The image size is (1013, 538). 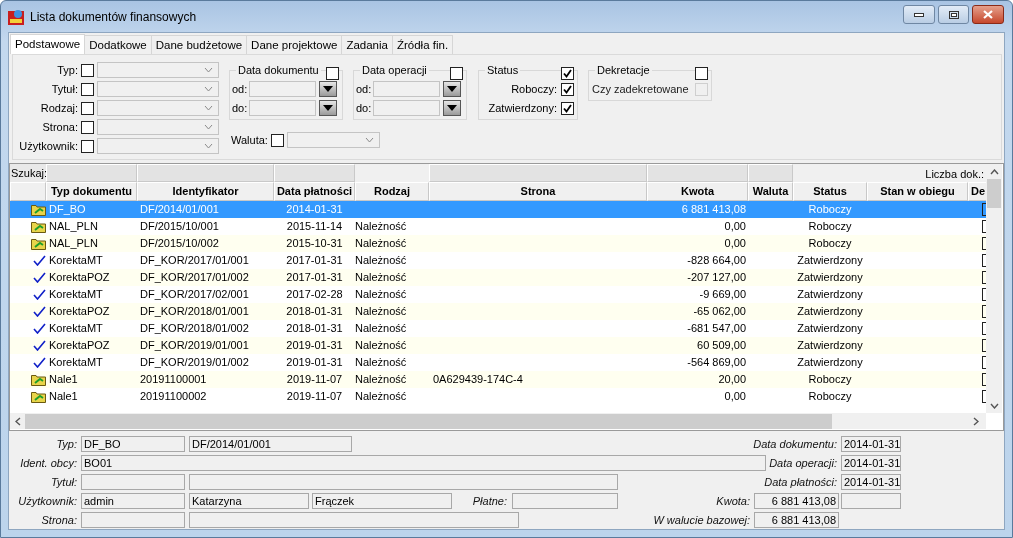 I want to click on maximize-icon, so click(x=953, y=14).